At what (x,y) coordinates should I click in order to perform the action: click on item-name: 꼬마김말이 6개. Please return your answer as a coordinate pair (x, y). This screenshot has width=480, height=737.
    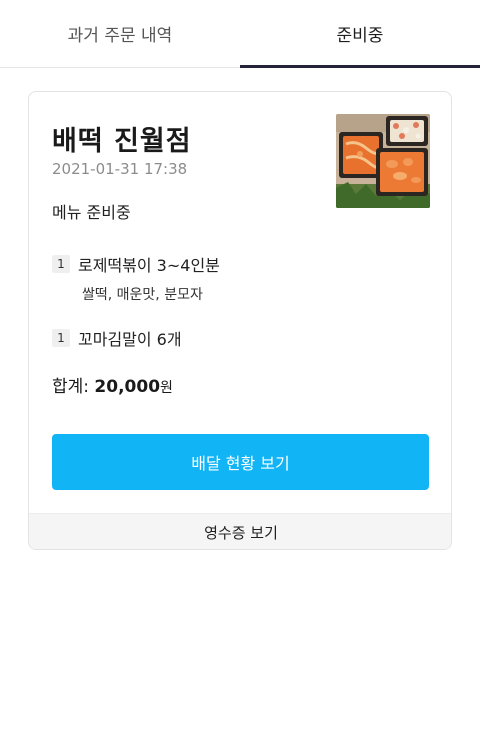
    Looking at the image, I should click on (130, 339).